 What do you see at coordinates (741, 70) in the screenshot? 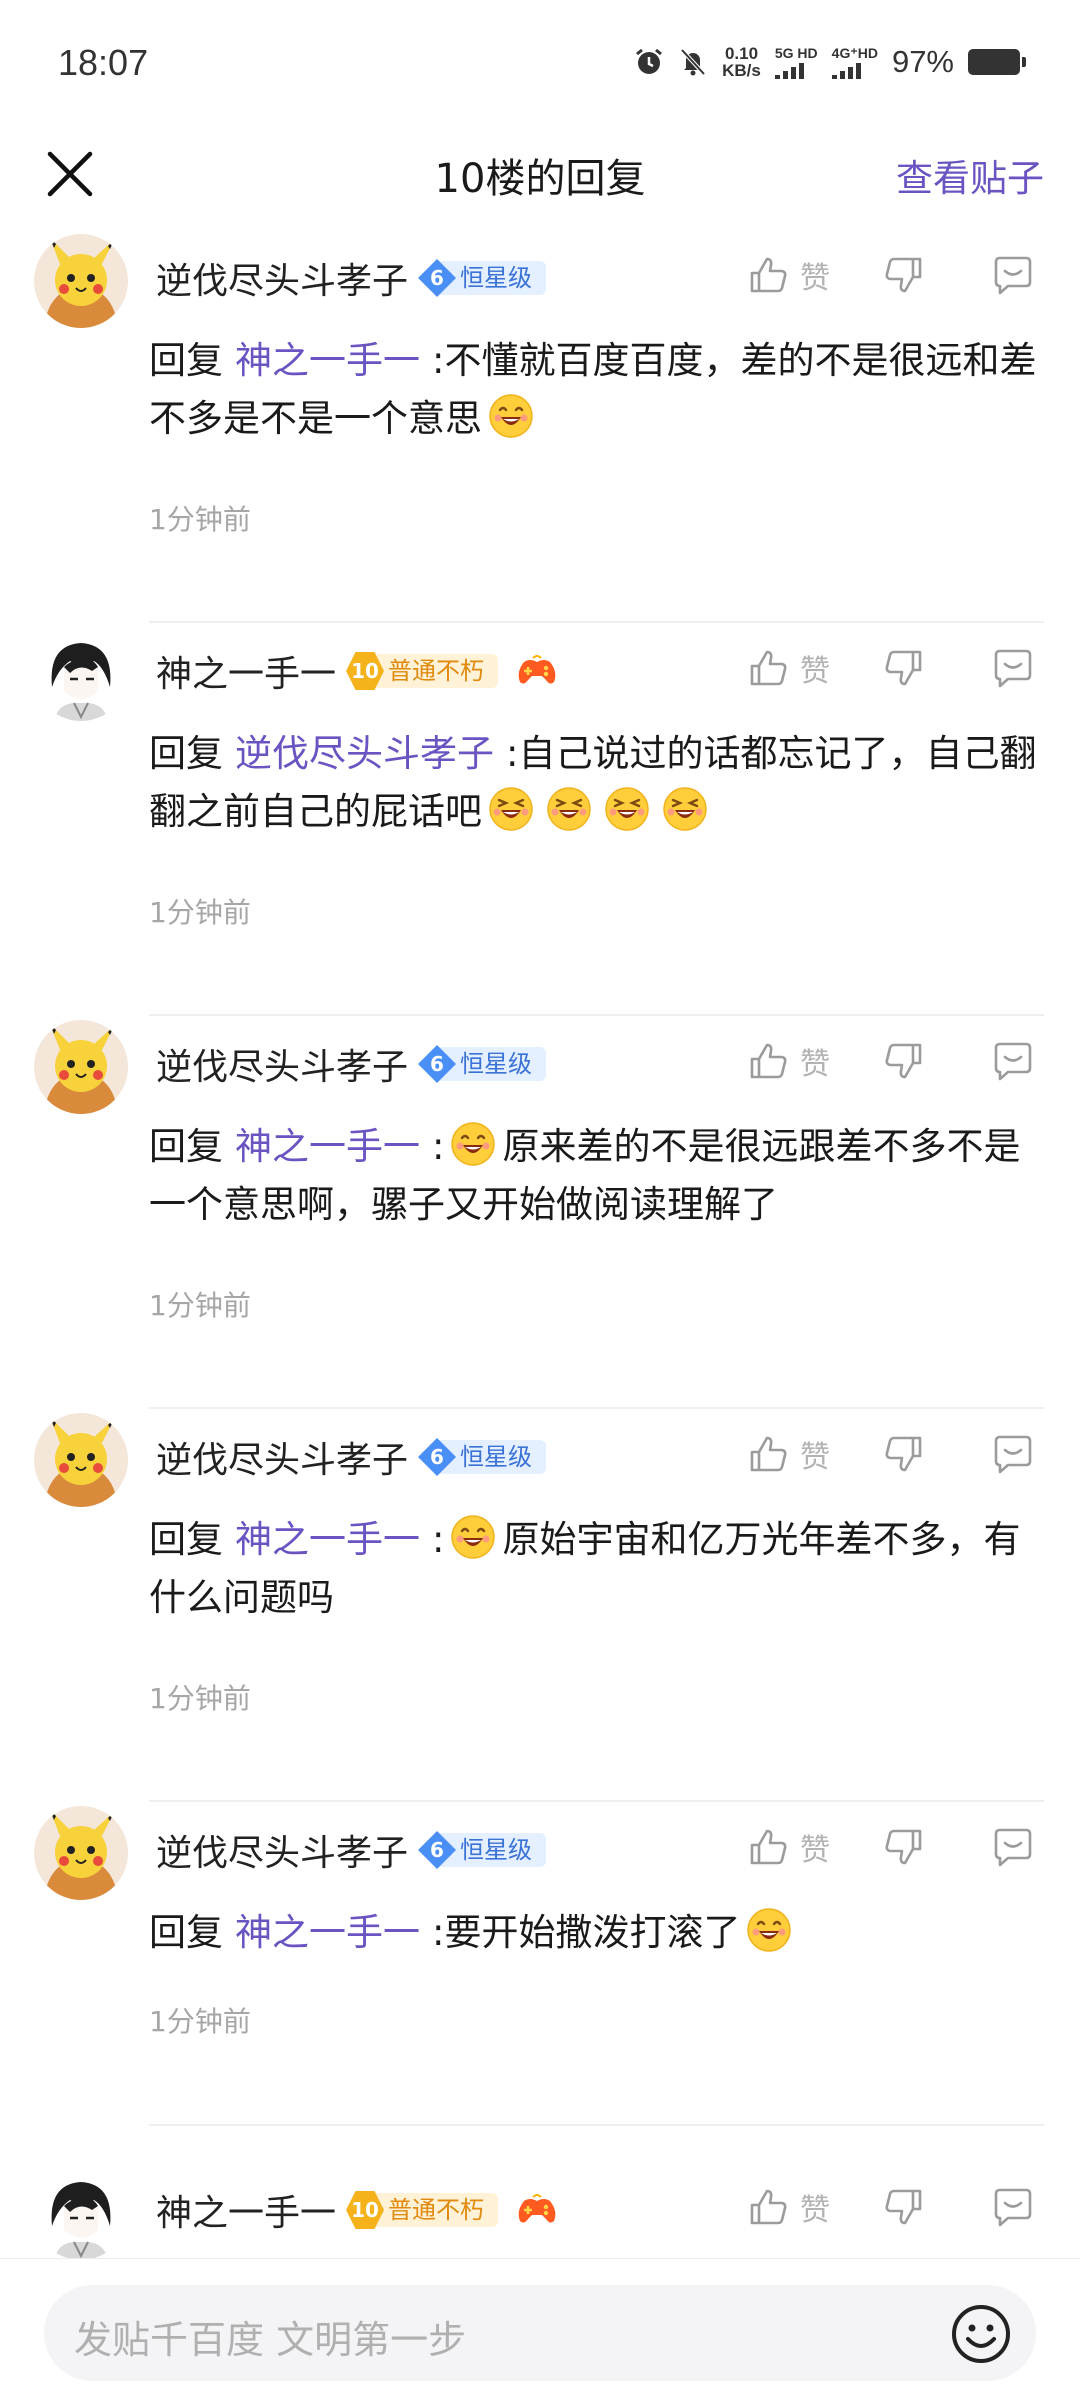
I see `speed-unit: KB/s` at bounding box center [741, 70].